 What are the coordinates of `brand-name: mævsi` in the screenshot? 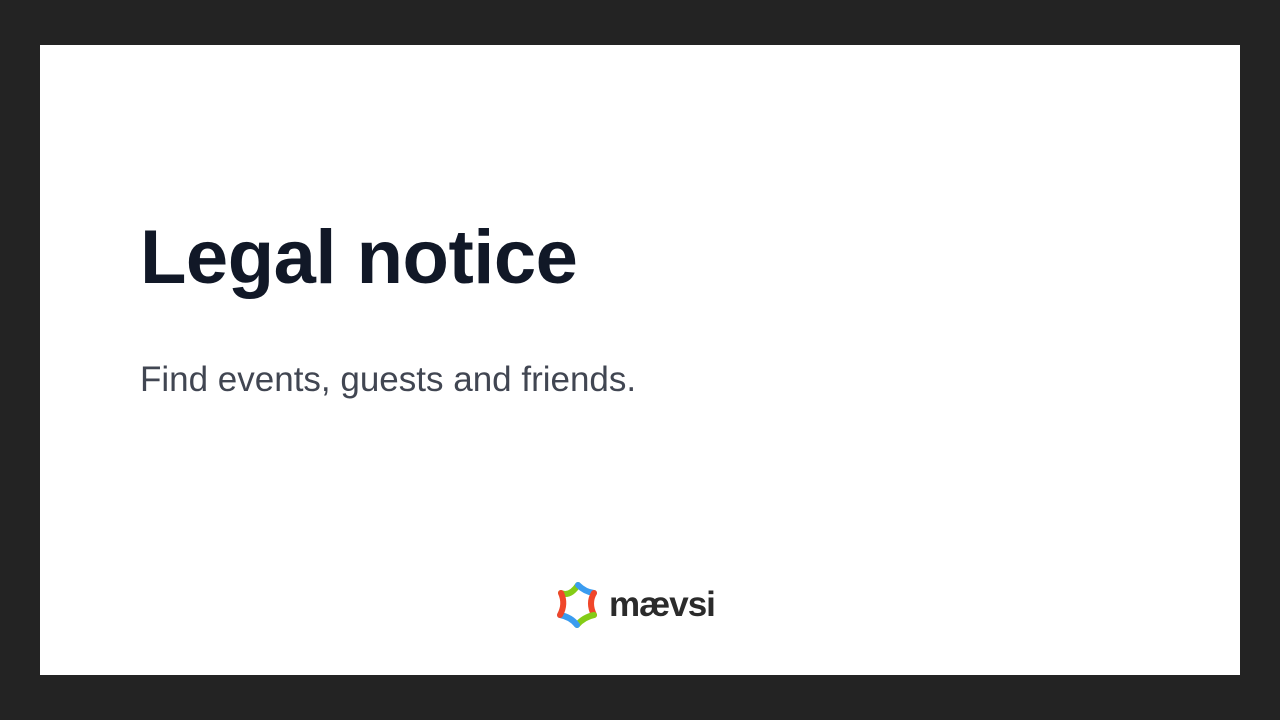 It's located at (662, 604).